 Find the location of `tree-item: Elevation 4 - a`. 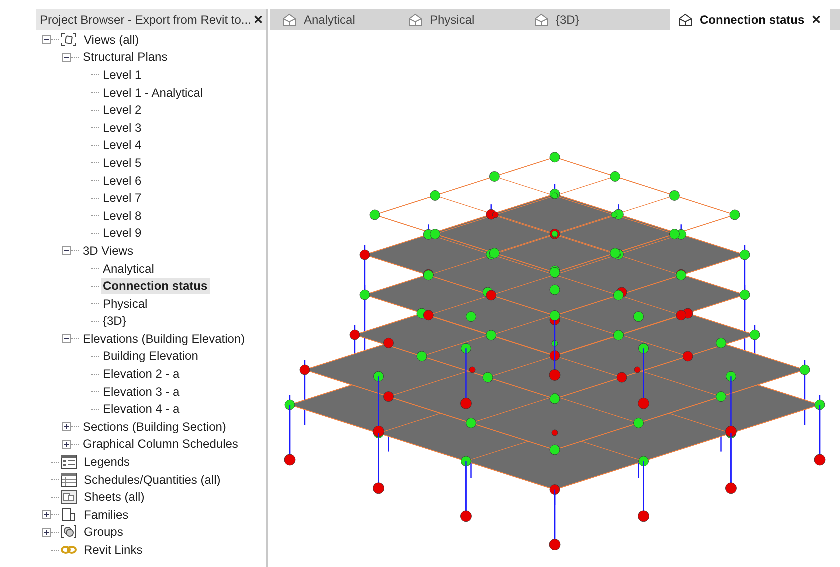

tree-item: Elevation 4 - a is located at coordinates (141, 409).